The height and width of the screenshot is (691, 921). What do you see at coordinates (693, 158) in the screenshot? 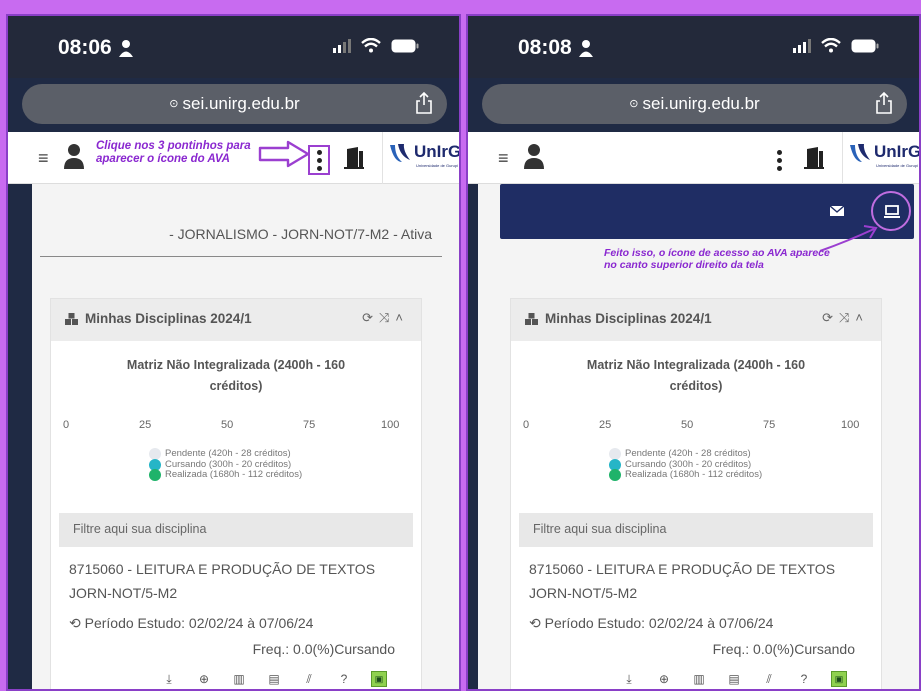
I see `app-header: ≡ UnIrG Universidade de Gurupi` at bounding box center [693, 158].